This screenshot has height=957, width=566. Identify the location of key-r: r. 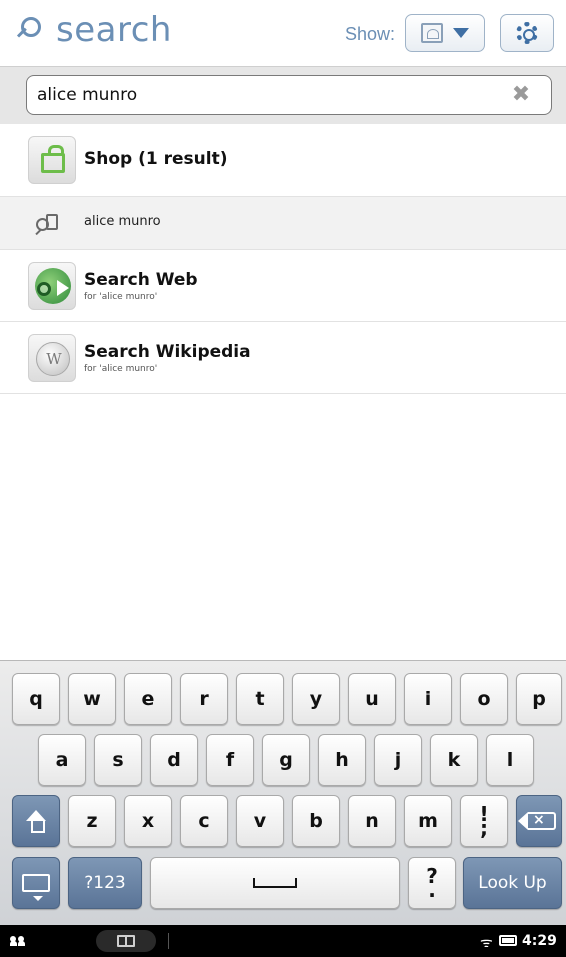
(204, 699).